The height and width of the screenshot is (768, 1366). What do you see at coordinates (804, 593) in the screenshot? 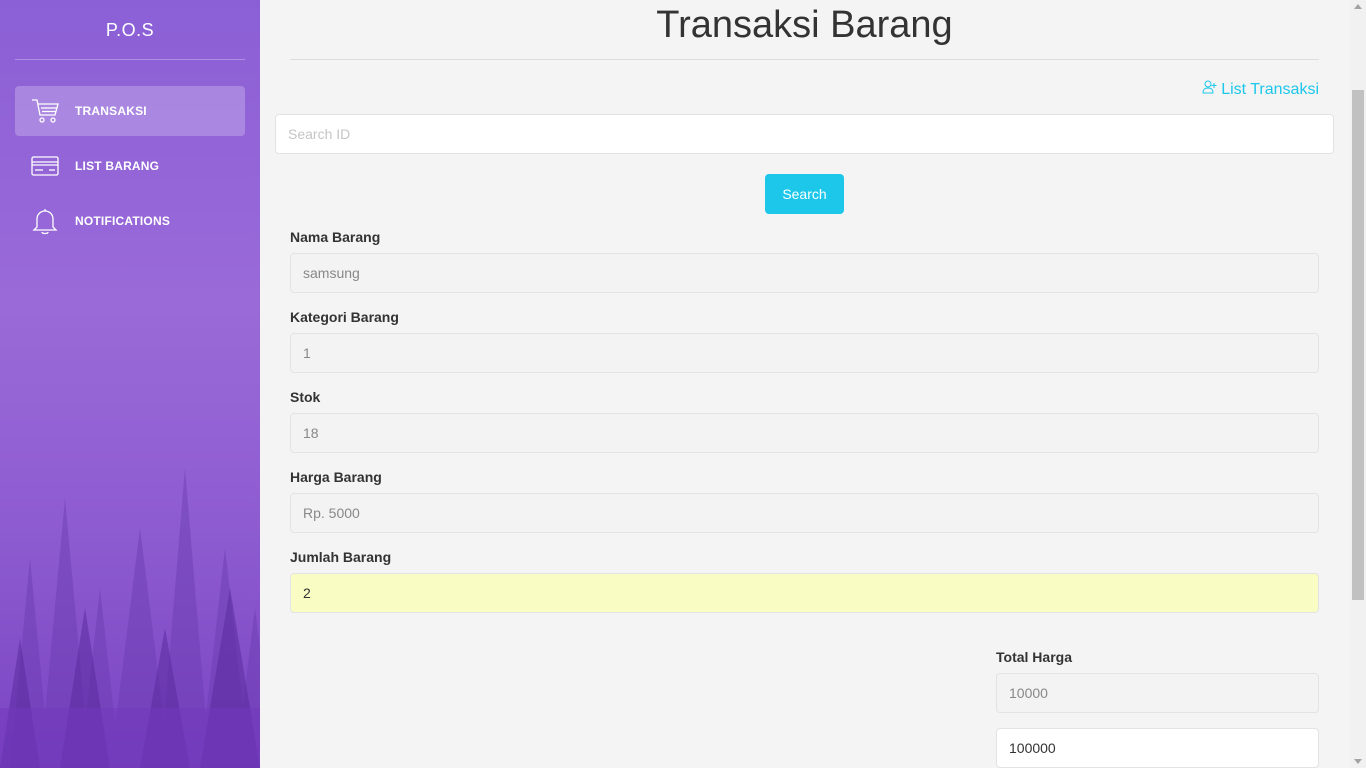
I see `jumlah-barang-input` at bounding box center [804, 593].